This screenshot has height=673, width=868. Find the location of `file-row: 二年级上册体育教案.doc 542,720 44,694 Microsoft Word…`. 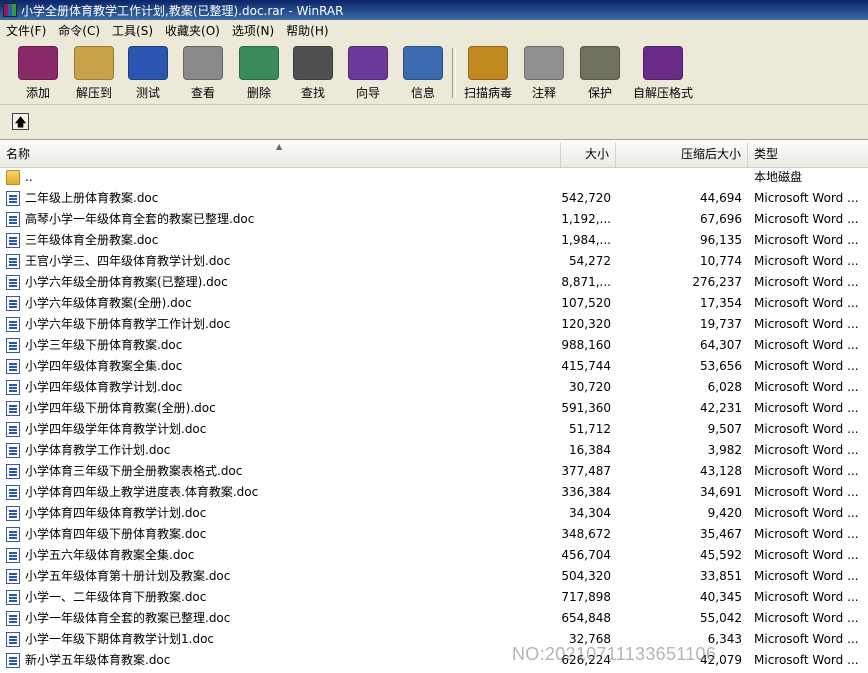

file-row: 二年级上册体育教案.doc 542,720 44,694 Microsoft Word… is located at coordinates (434, 198).